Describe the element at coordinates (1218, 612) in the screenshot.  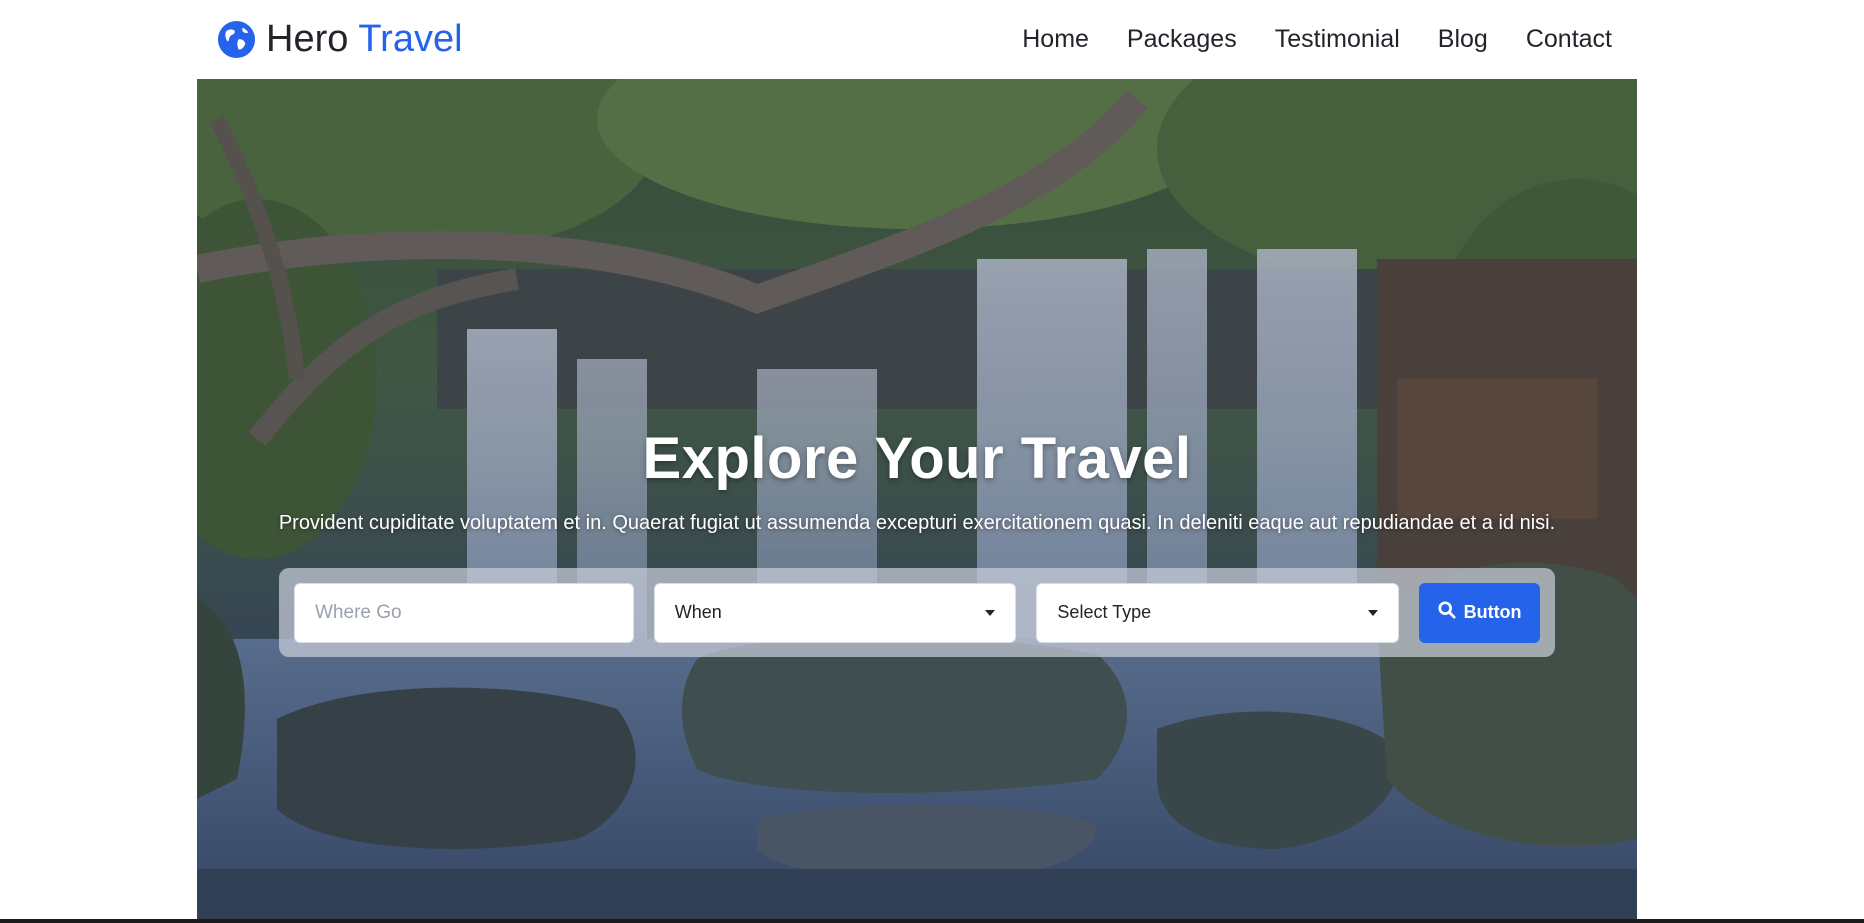
I see `type-select: Select Type` at that location.